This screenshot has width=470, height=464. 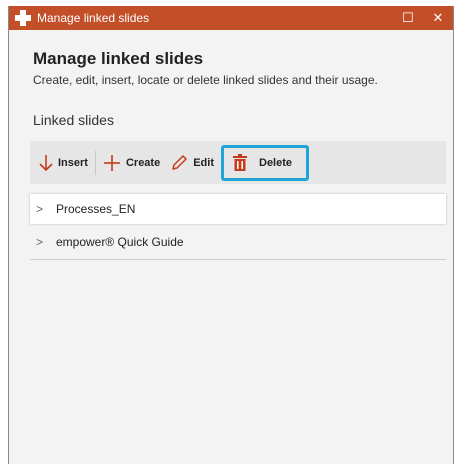 What do you see at coordinates (95, 162) in the screenshot?
I see `toolbar-separator` at bounding box center [95, 162].